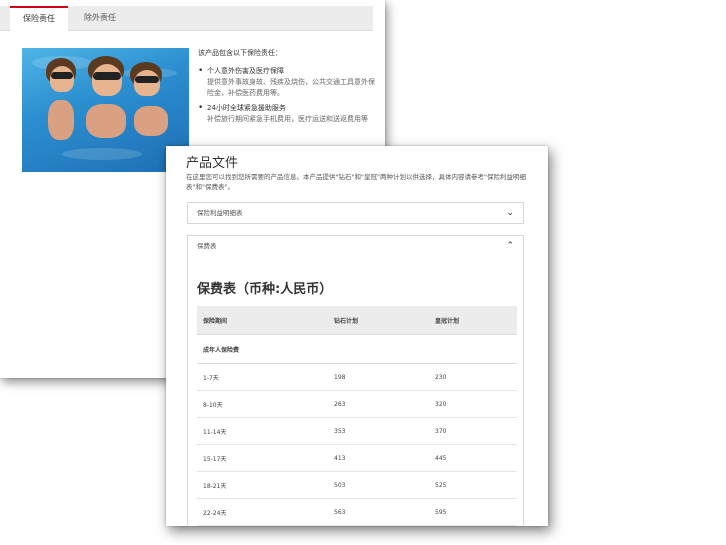  What do you see at coordinates (262, 458) in the screenshot?
I see `table-cell: 15-17天` at bounding box center [262, 458].